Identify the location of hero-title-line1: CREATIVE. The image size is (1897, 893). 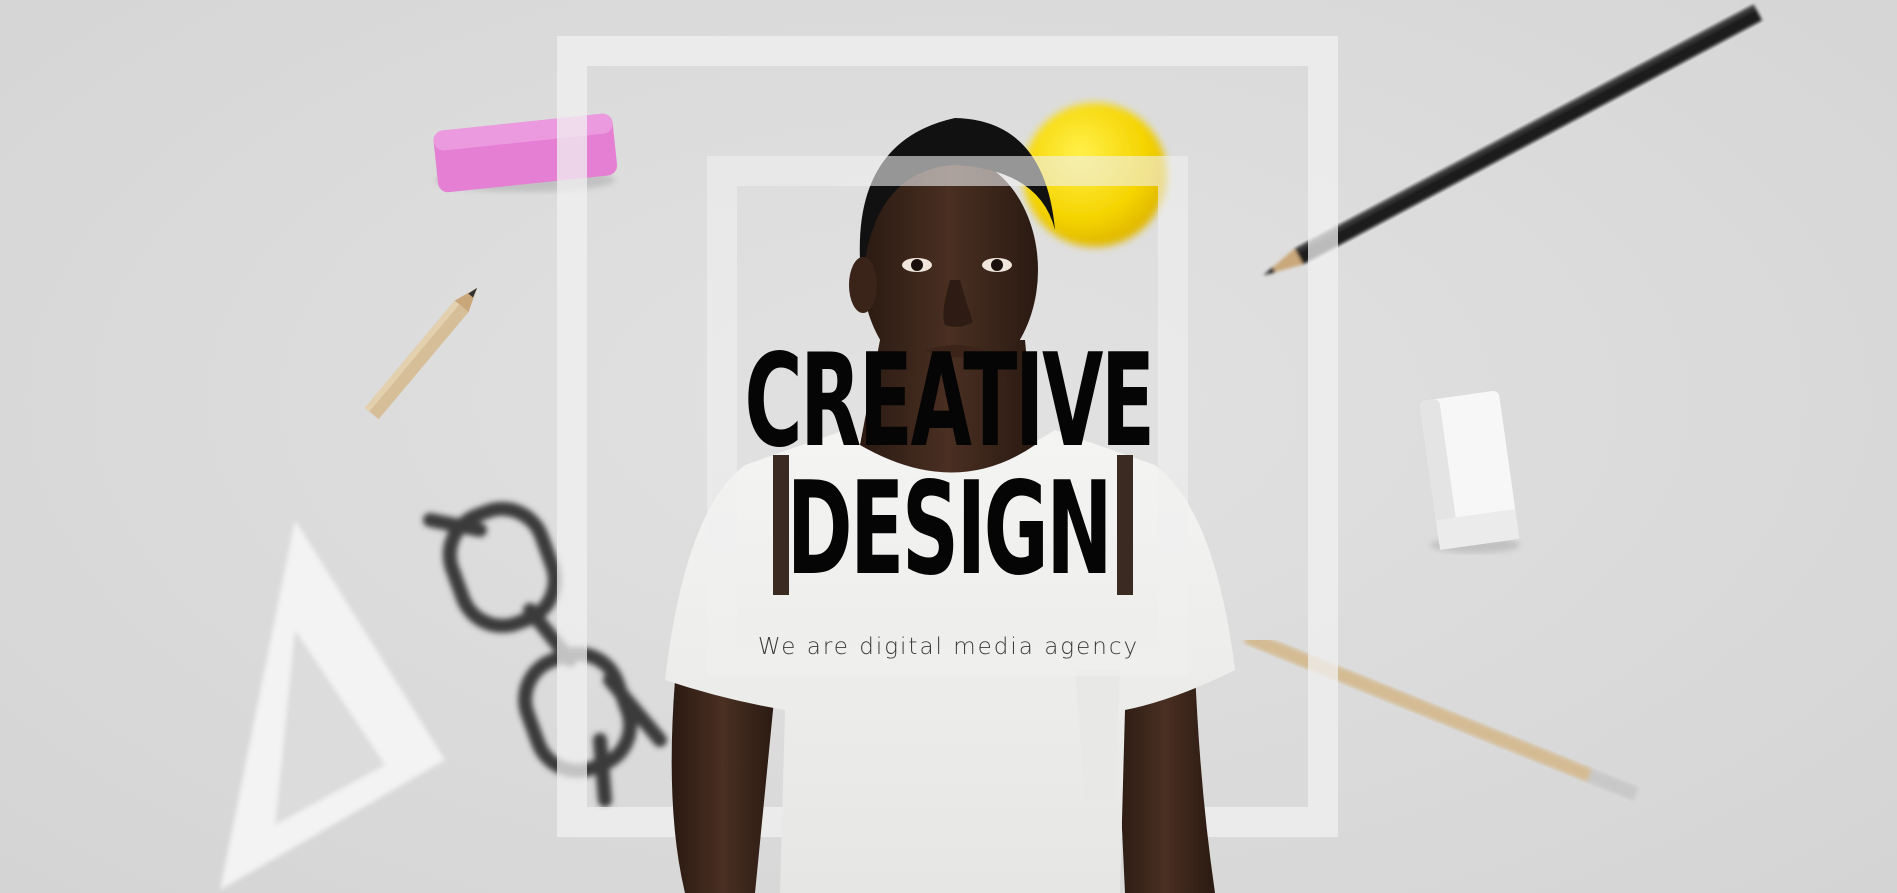
(949, 401).